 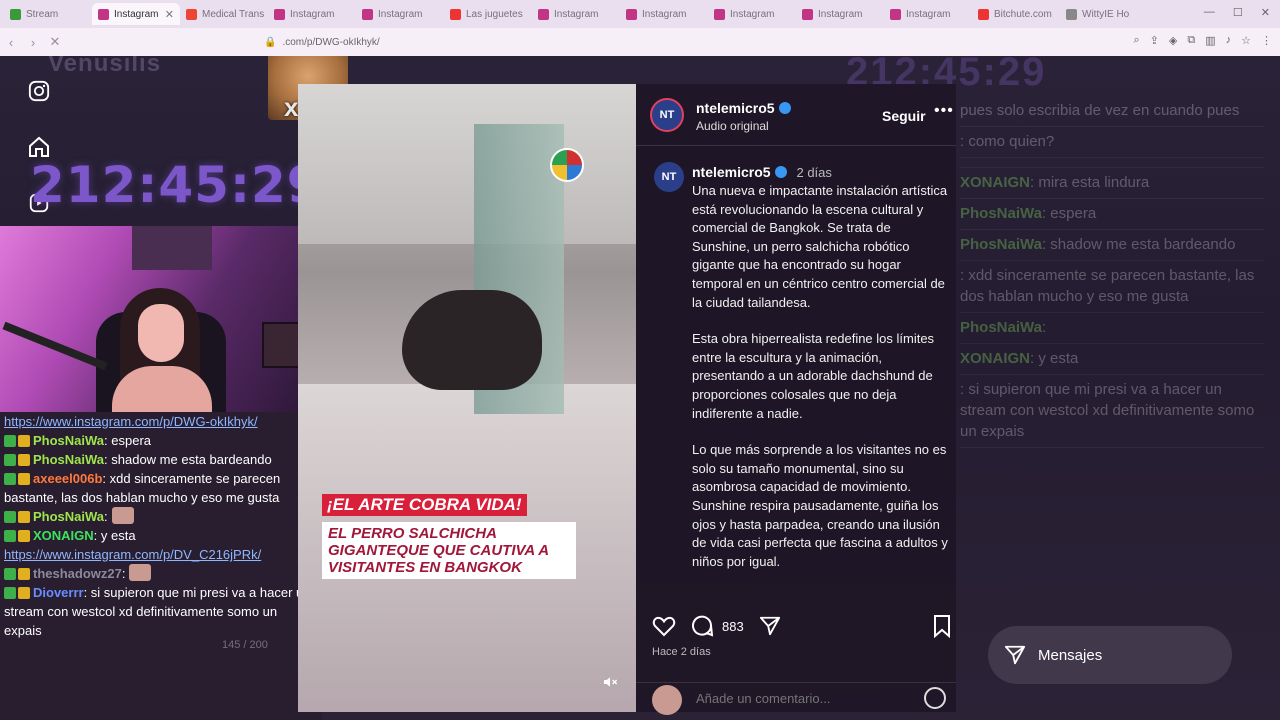 What do you see at coordinates (161, 516) in the screenshot?
I see `chat-message: PhosNaiWa:` at bounding box center [161, 516].